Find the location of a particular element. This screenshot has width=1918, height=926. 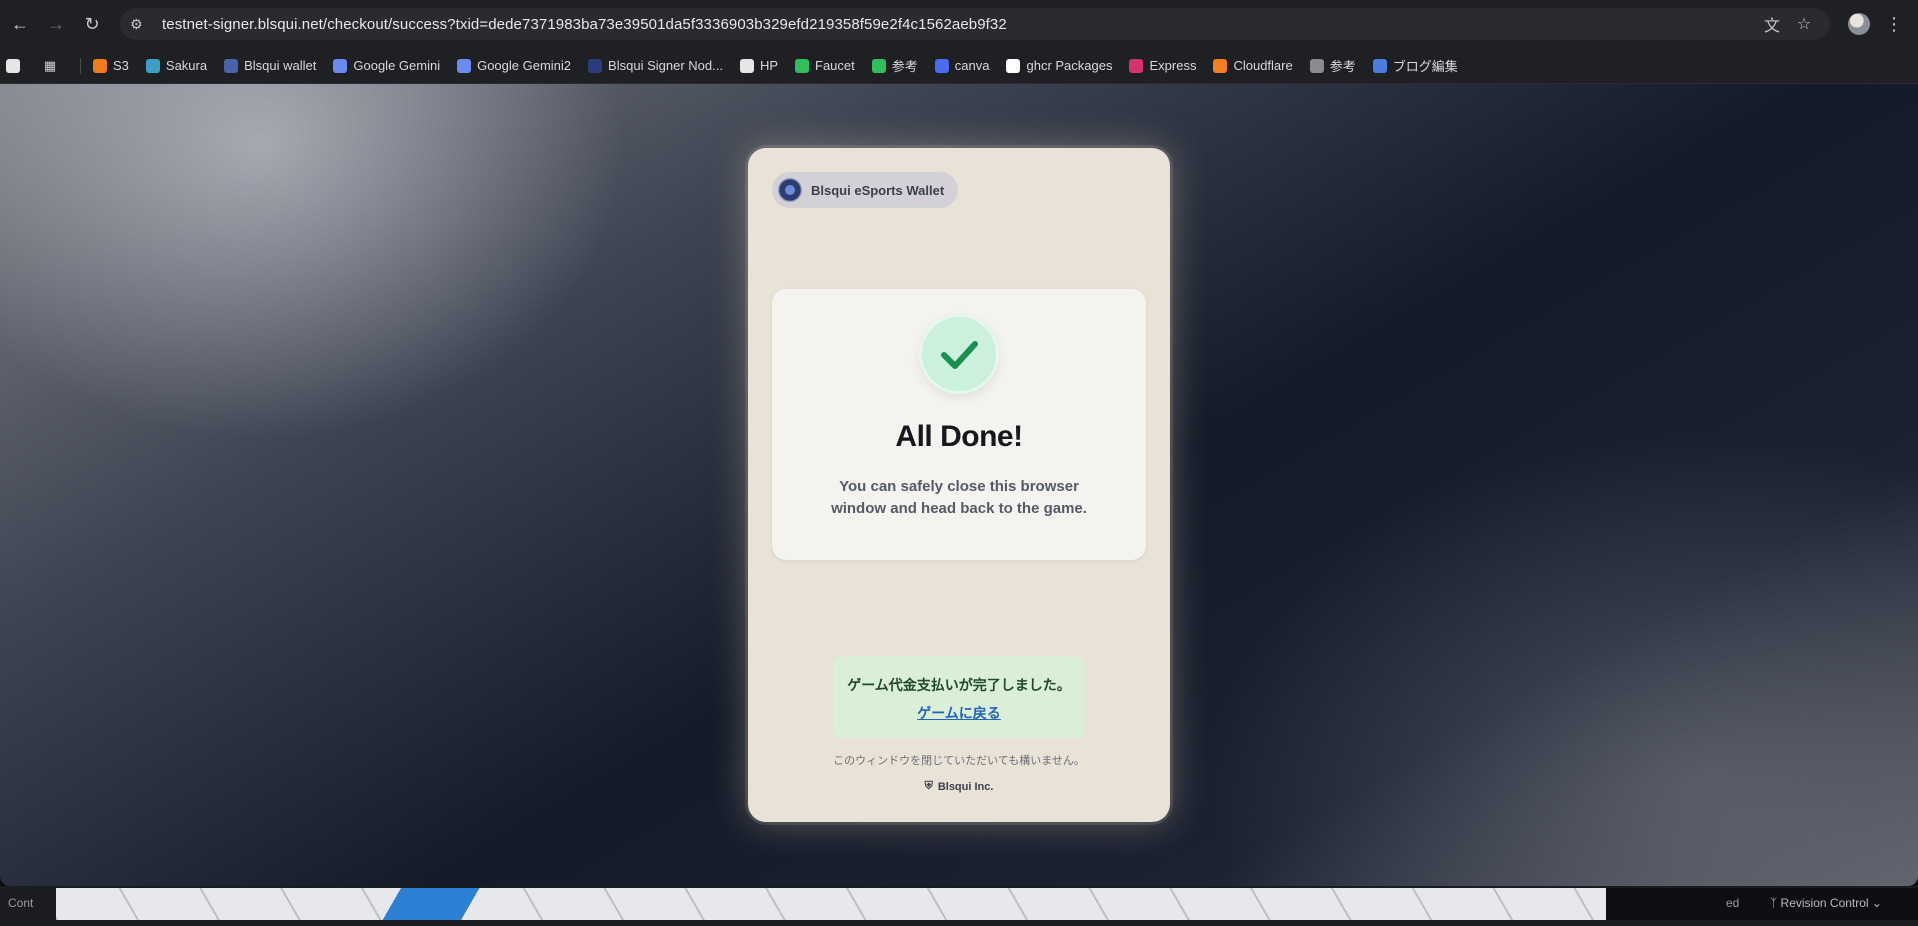

status-partial-text: ed is located at coordinates (1733, 903).